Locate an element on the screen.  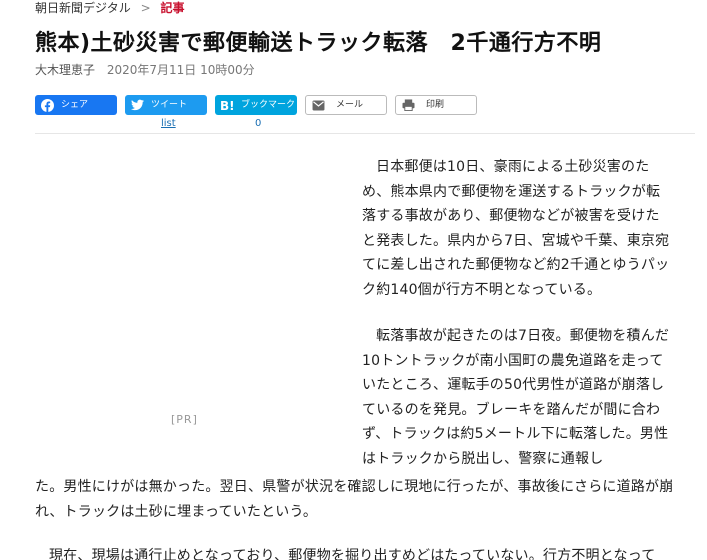
facebook-share-button: シェア is located at coordinates (76, 105).